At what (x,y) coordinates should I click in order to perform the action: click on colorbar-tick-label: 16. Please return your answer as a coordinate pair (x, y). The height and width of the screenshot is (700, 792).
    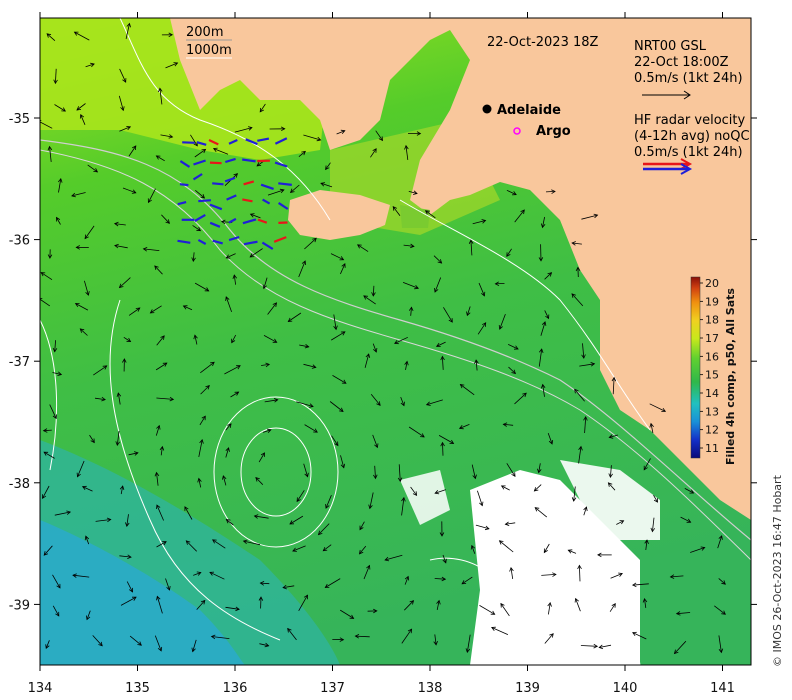
    Looking at the image, I should click on (712, 356).